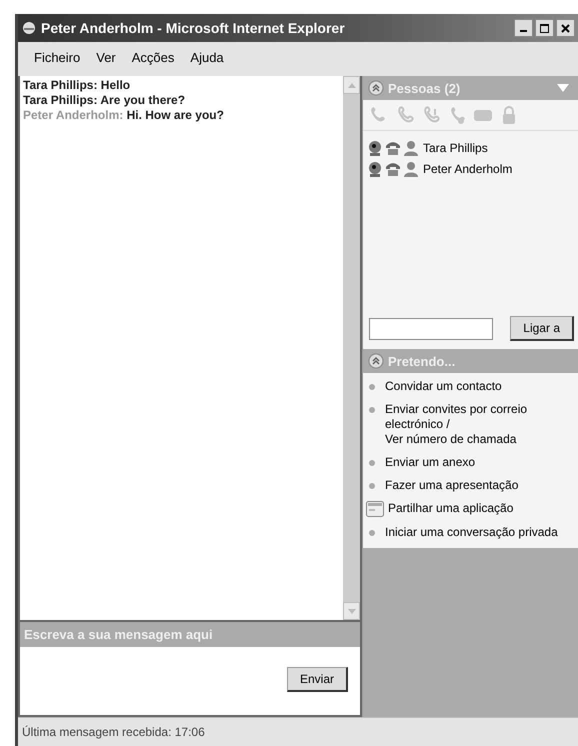  I want to click on task-link: Enviar convites por correio electrónico / Ver número de chamada, so click(473, 424).